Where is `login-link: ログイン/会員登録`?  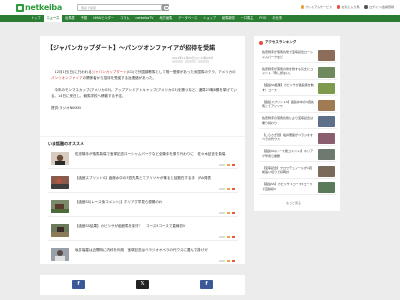 login-link: ログイン/会員登録 is located at coordinates (379, 7).